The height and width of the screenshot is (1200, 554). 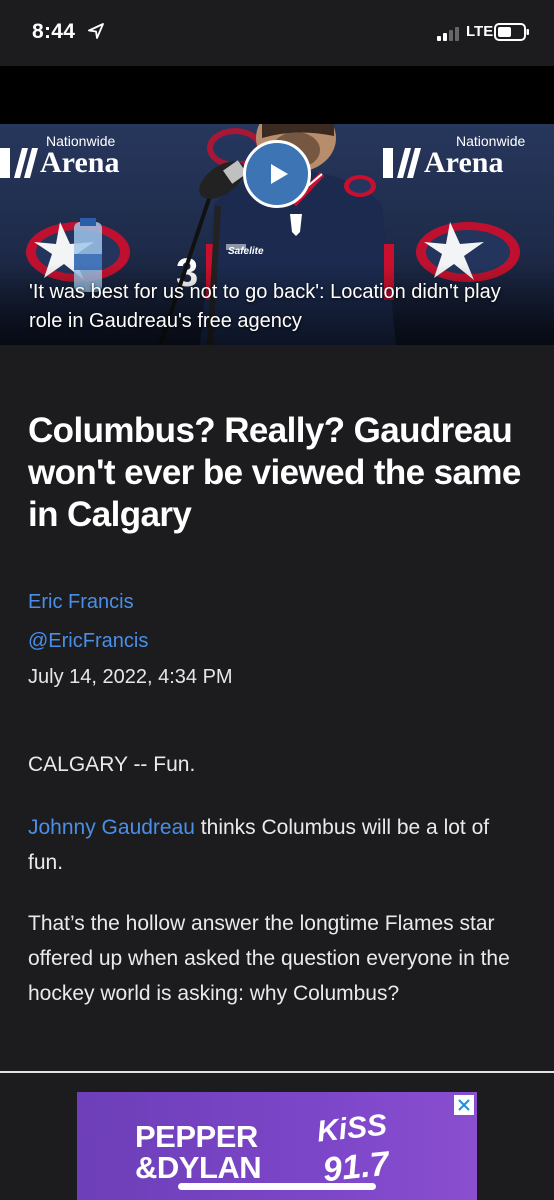 What do you see at coordinates (511, 32) in the screenshot?
I see `battery-icon` at bounding box center [511, 32].